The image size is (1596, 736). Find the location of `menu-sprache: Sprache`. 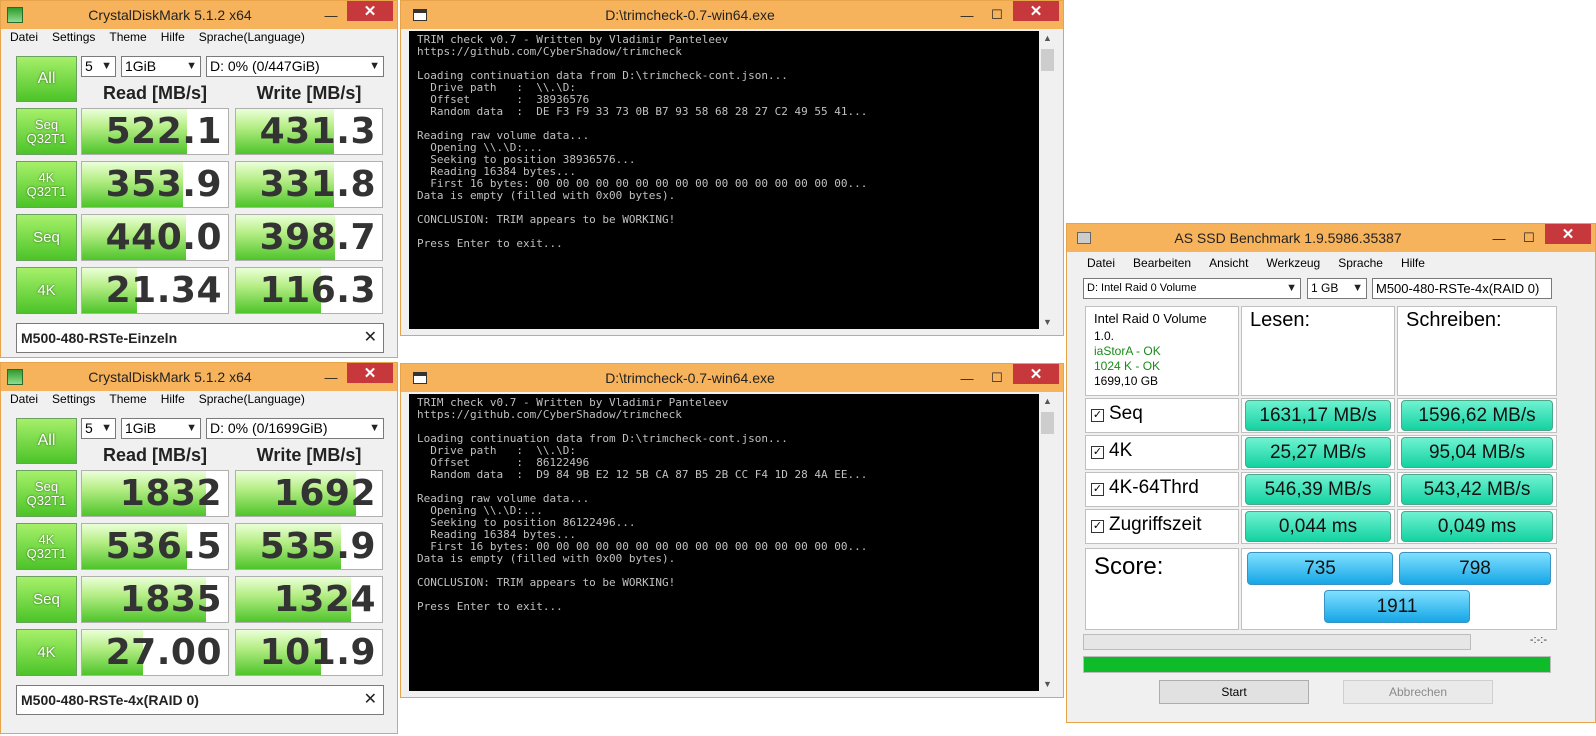

menu-sprache: Sprache is located at coordinates (1360, 263).